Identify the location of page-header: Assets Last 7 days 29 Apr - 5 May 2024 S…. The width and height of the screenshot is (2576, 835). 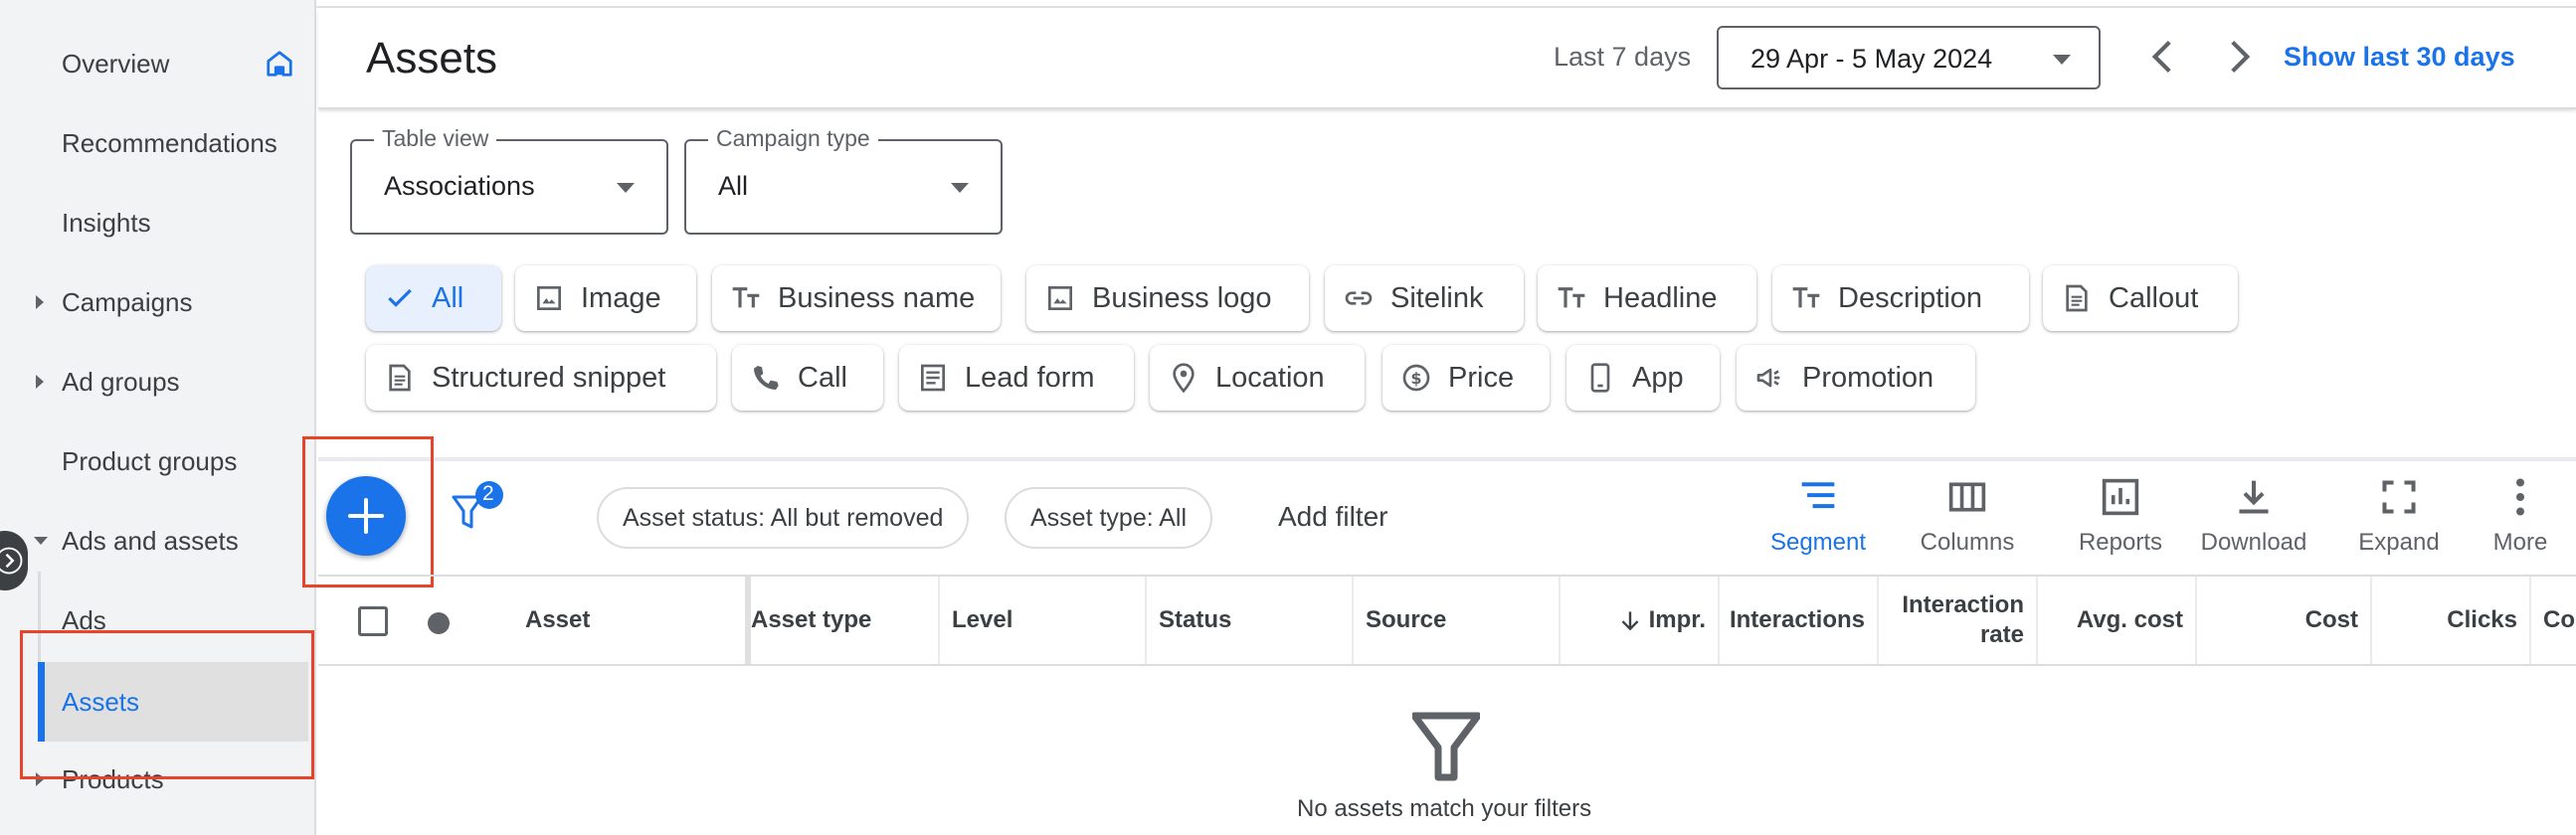
(1447, 59).